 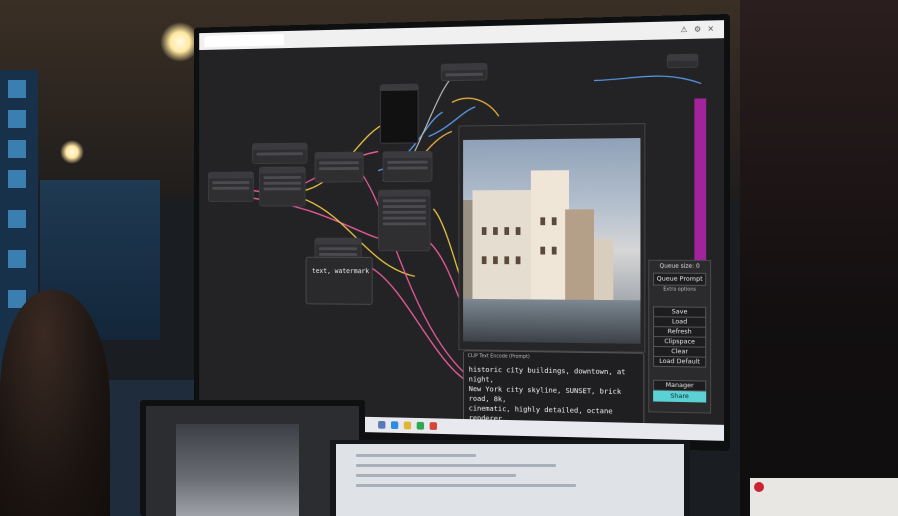 I want to click on browser-icons: ⚠ ⚙ ✕, so click(x=698, y=29).